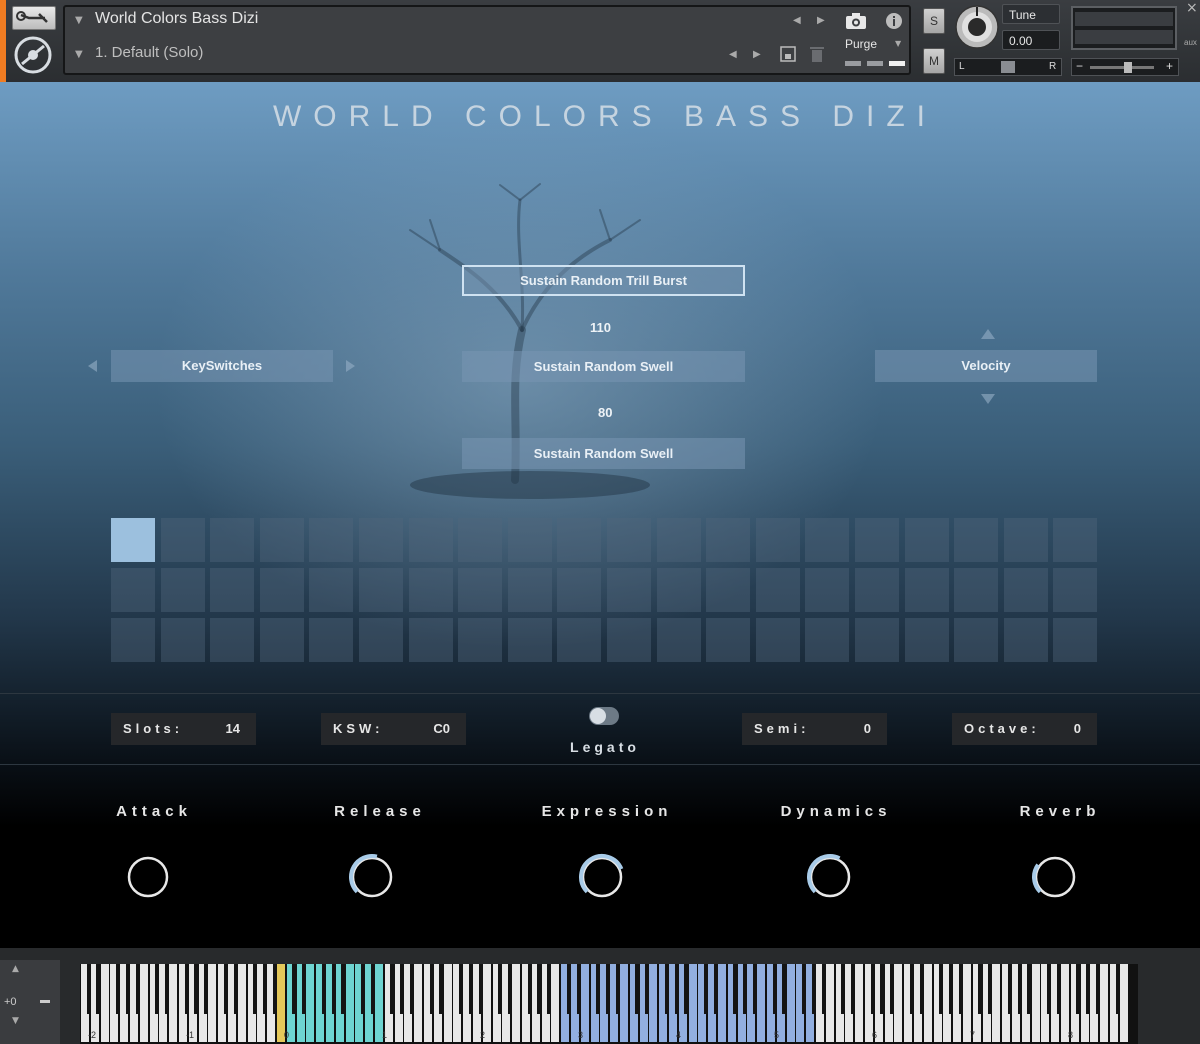  Describe the element at coordinates (934, 21) in the screenshot. I see `solo-button: S` at that location.